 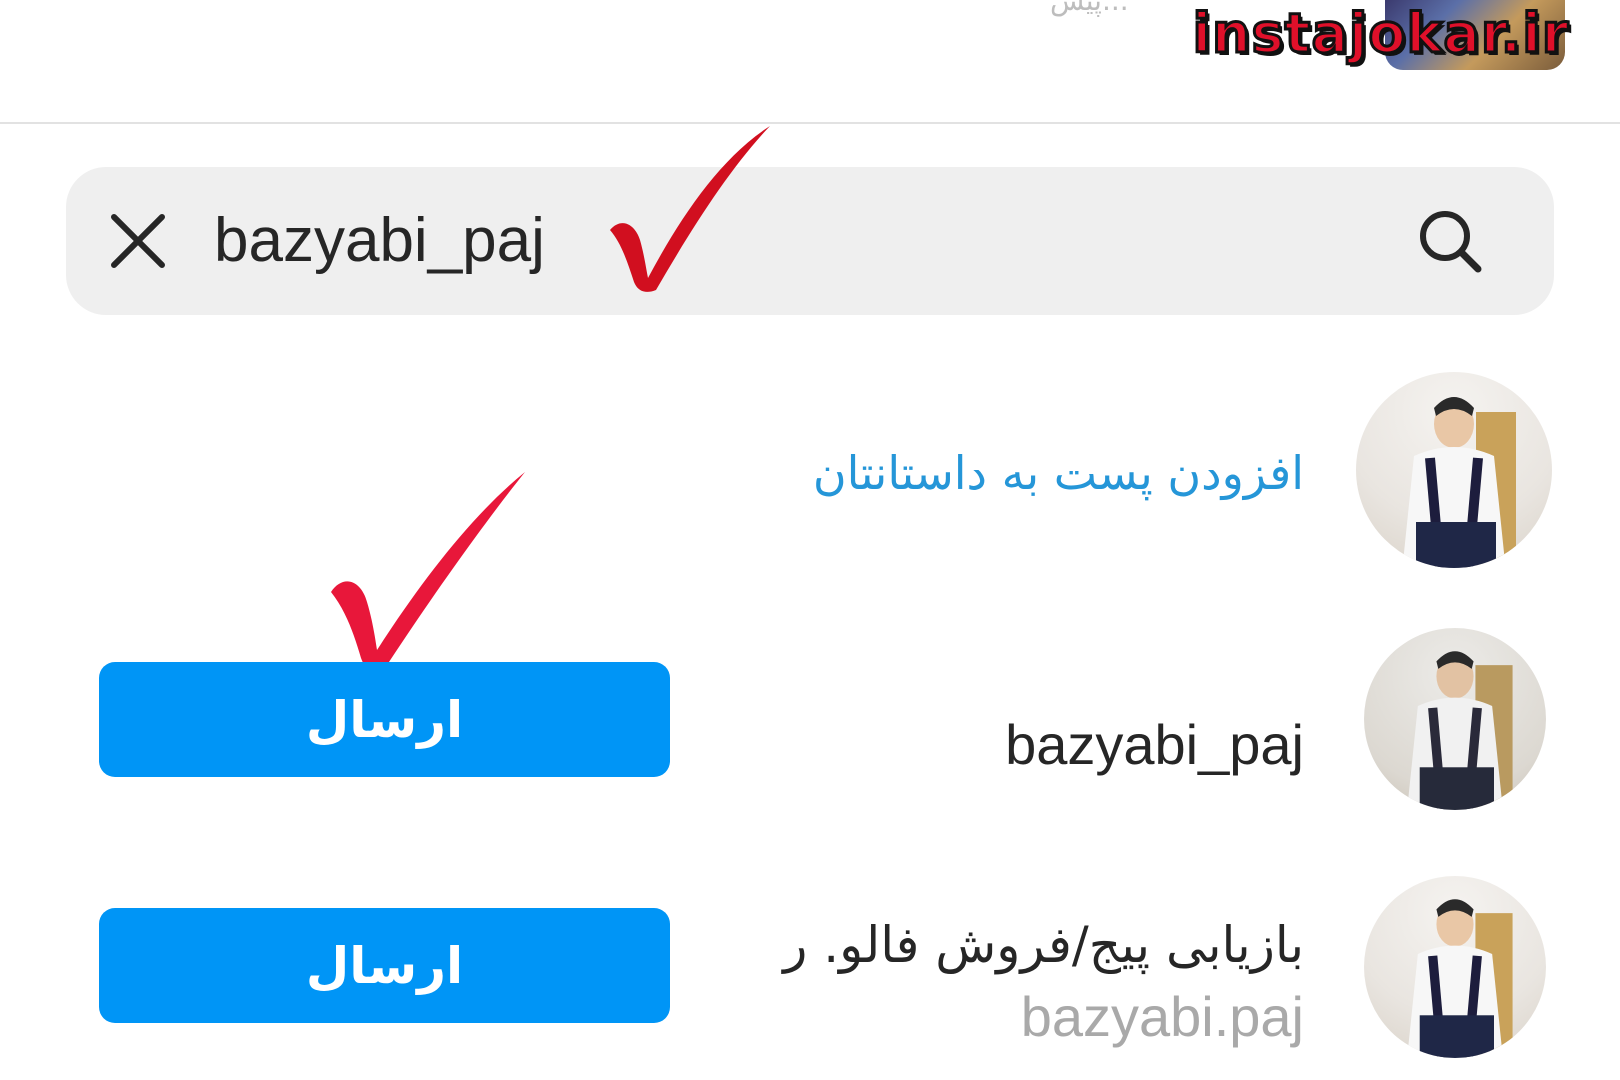 What do you see at coordinates (379, 241) in the screenshot?
I see `search-input: bazyabi_paj` at bounding box center [379, 241].